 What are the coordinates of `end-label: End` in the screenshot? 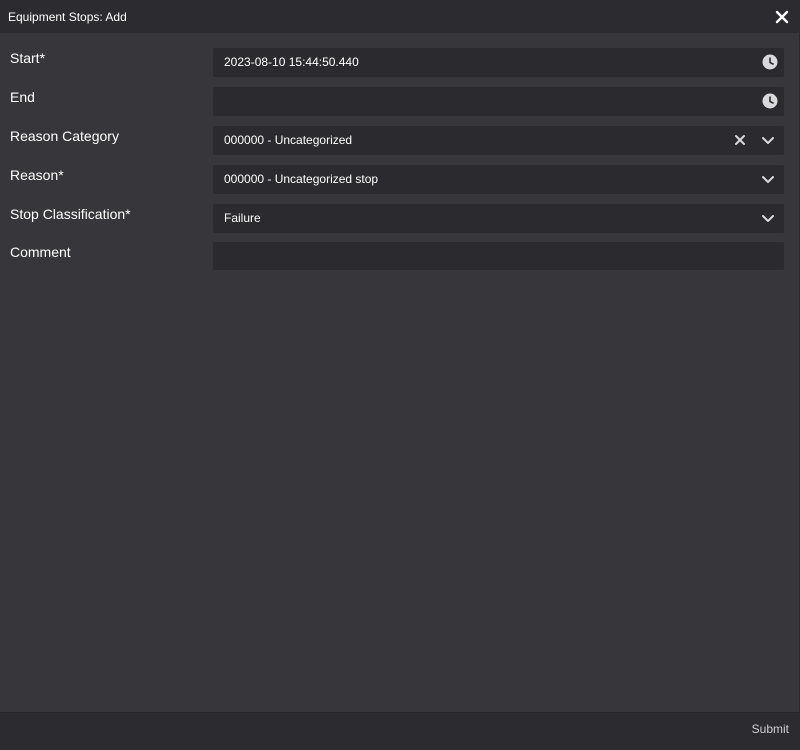 It's located at (22, 97).